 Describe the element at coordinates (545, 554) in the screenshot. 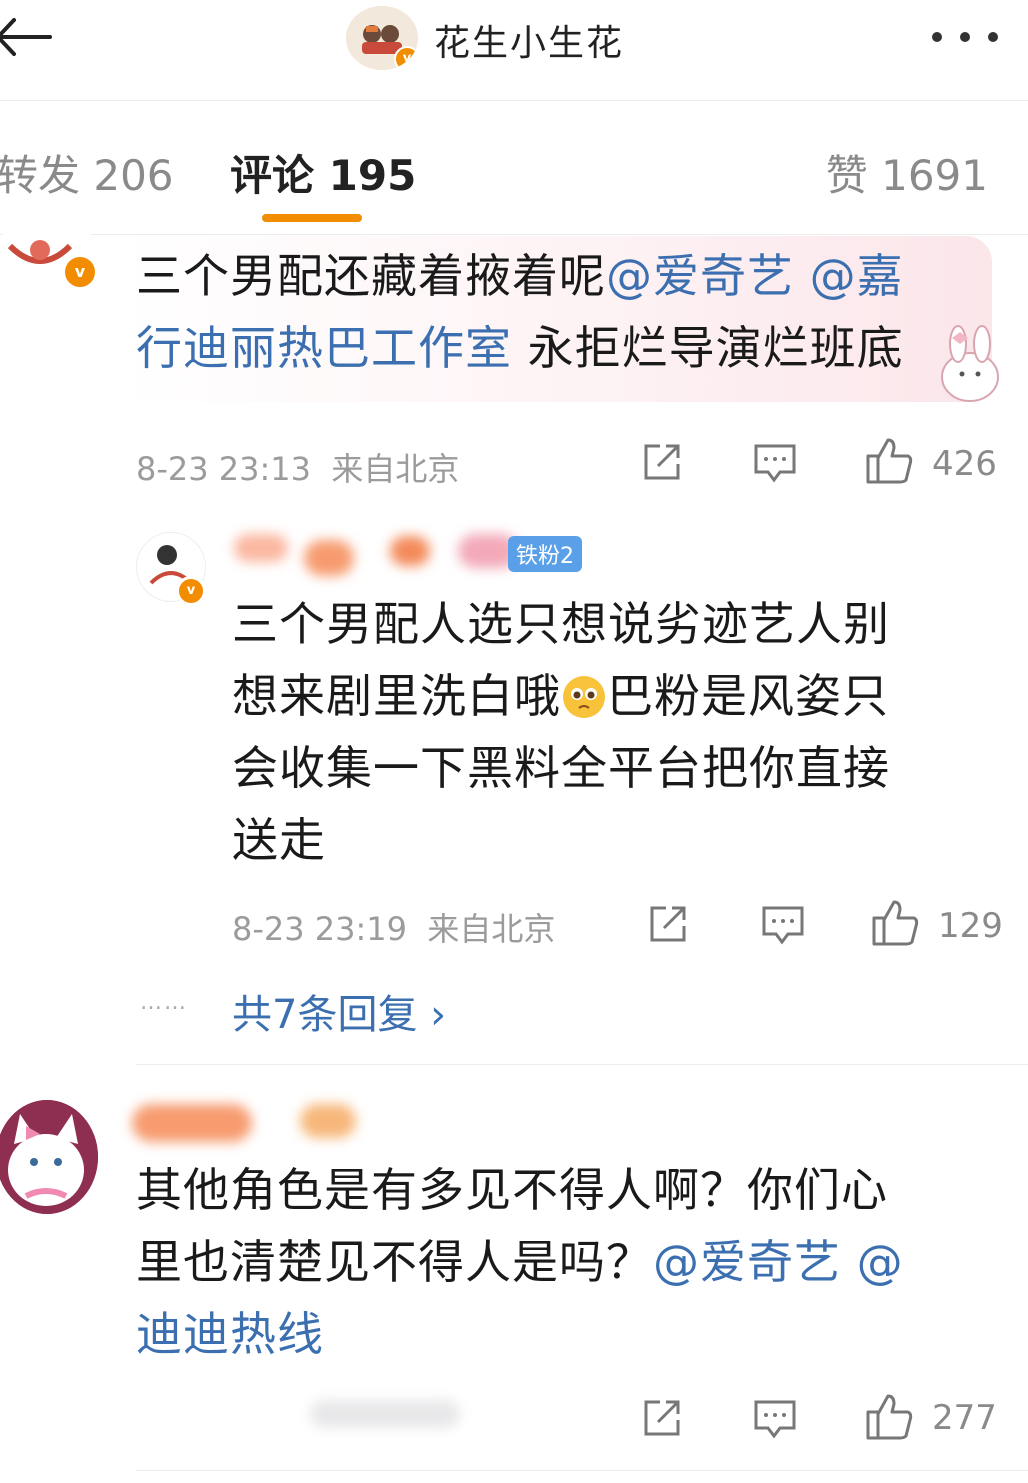

I see `fan-level-badge: 铁粉2` at that location.